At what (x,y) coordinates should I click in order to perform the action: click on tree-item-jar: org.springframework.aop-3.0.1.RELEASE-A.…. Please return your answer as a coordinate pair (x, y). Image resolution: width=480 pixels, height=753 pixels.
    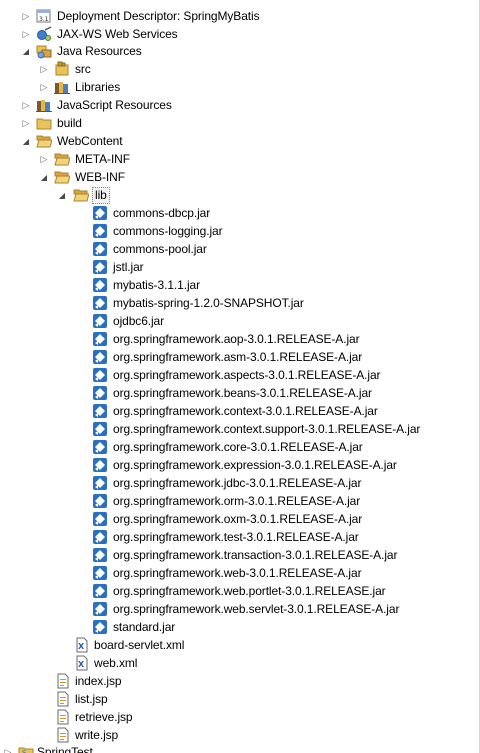
    Looking at the image, I should click on (235, 339).